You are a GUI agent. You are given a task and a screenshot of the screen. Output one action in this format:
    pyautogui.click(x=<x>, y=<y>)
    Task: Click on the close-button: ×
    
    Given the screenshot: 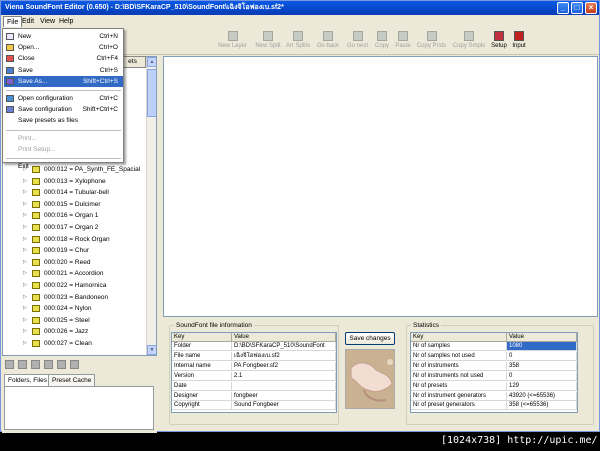 What is the action you would take?
    pyautogui.click(x=591, y=8)
    